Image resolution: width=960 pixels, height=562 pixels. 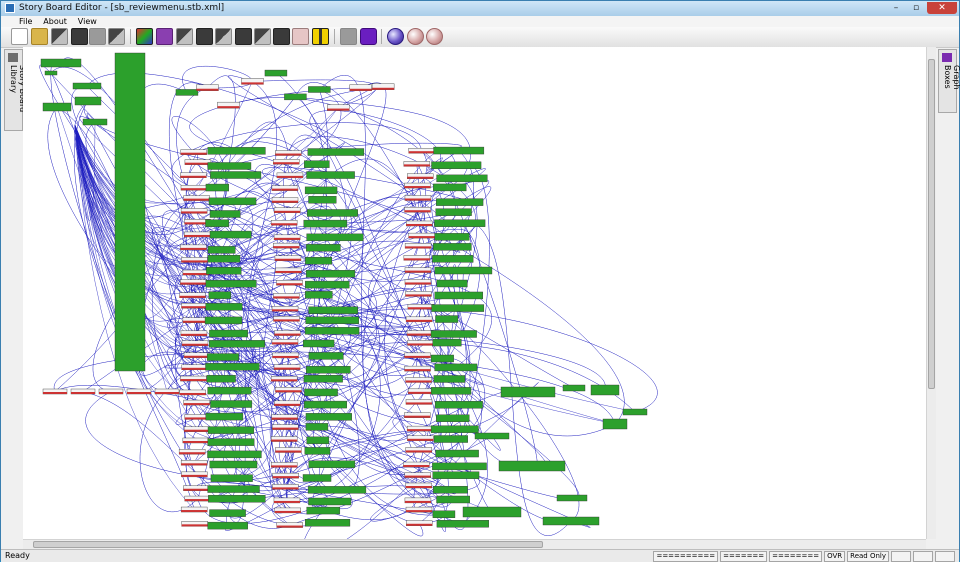 What do you see at coordinates (39, 36) in the screenshot?
I see `open-folder-icon` at bounding box center [39, 36].